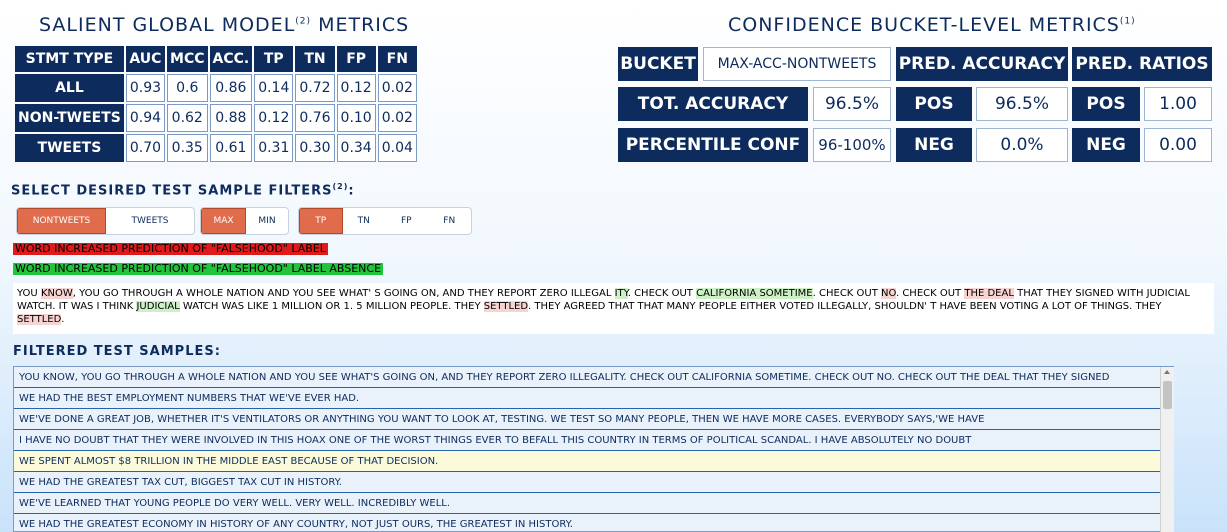 Image resolution: width=1227 pixels, height=532 pixels. Describe the element at coordinates (274, 88) in the screenshot. I see `metrics-value-cell: 0.14` at that location.